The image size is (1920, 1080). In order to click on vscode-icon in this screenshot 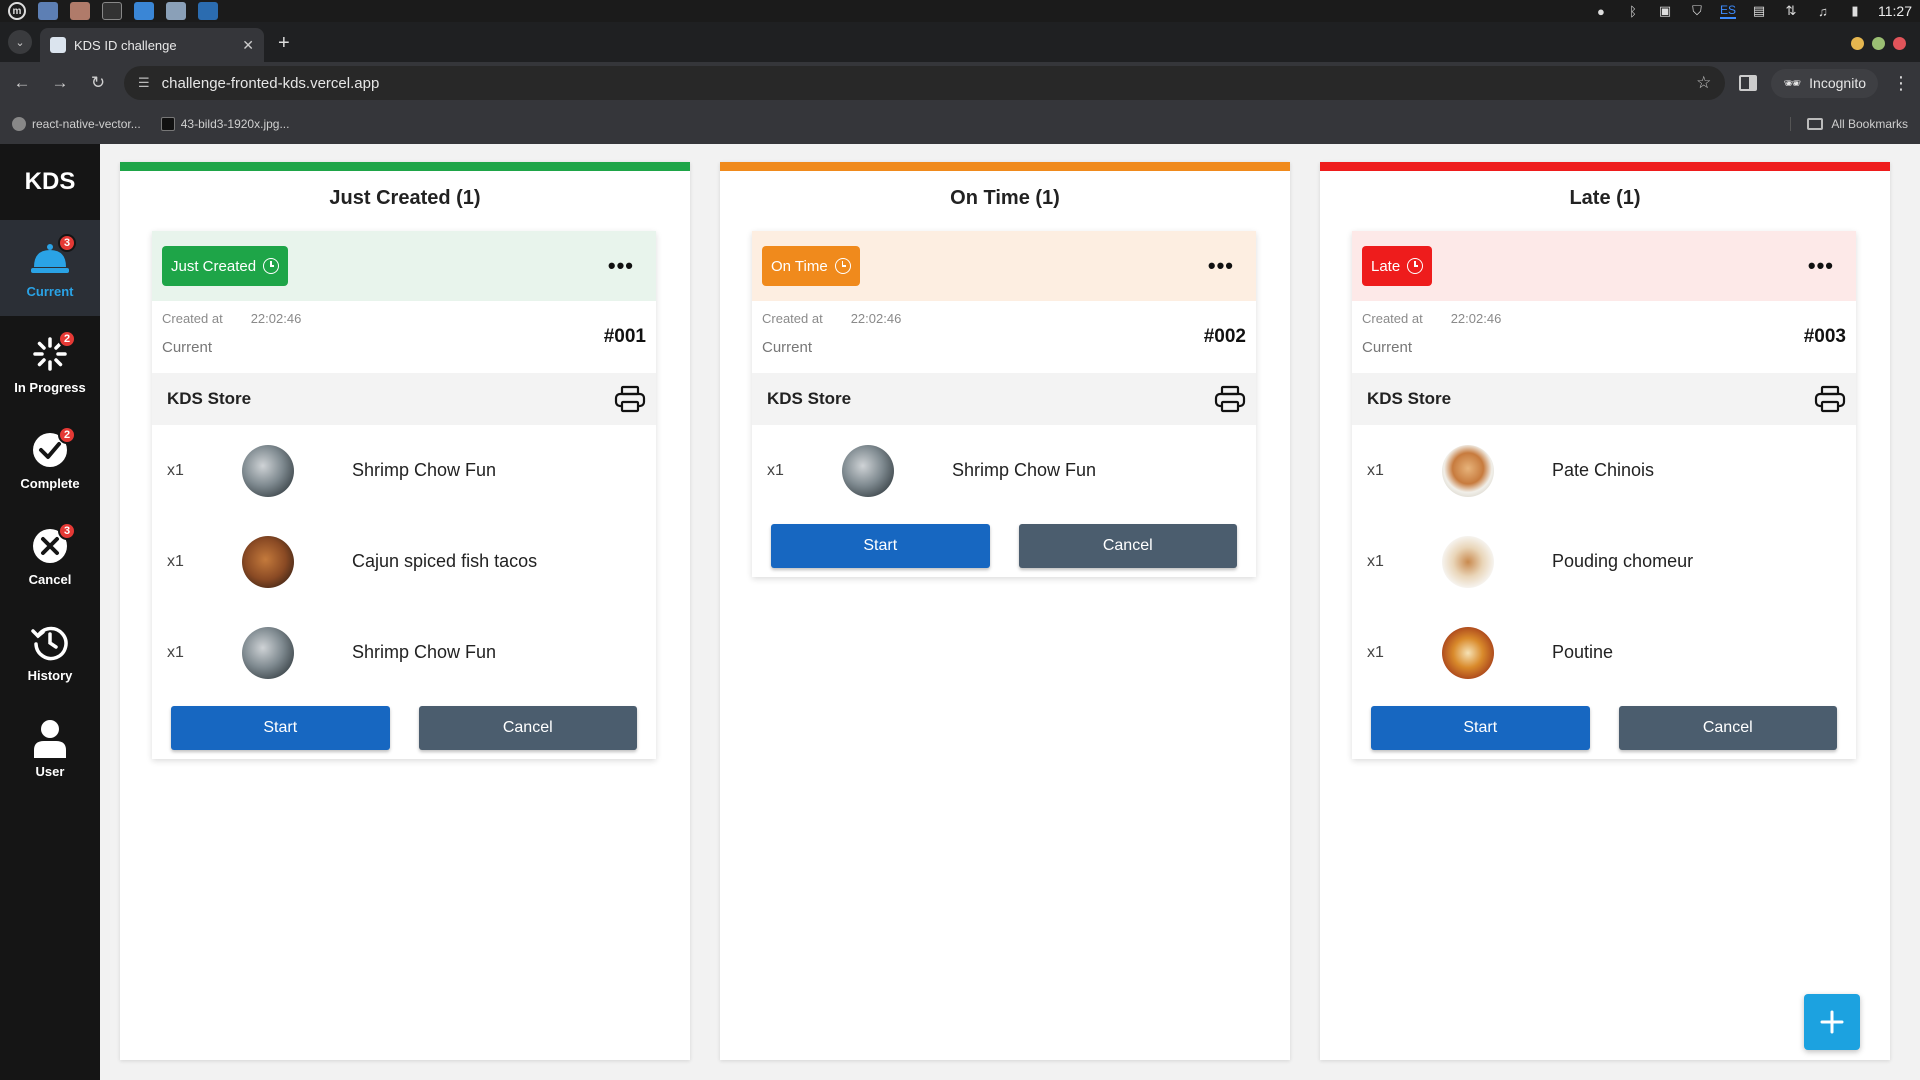, I will do `click(208, 11)`.